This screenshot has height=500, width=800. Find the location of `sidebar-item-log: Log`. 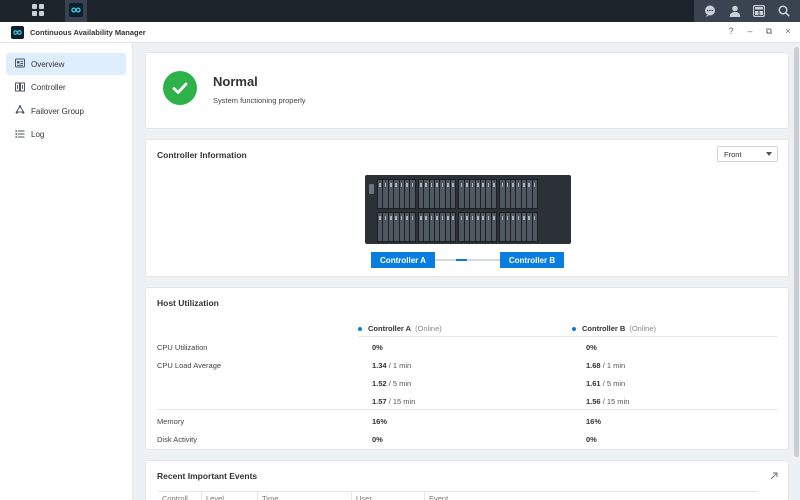

sidebar-item-log: Log is located at coordinates (66, 135).